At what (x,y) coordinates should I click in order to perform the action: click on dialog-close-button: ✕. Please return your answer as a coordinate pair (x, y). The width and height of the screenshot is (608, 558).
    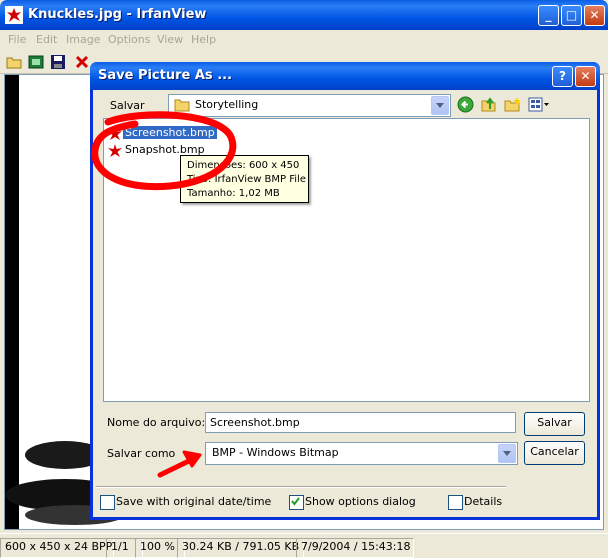
    Looking at the image, I should click on (585, 76).